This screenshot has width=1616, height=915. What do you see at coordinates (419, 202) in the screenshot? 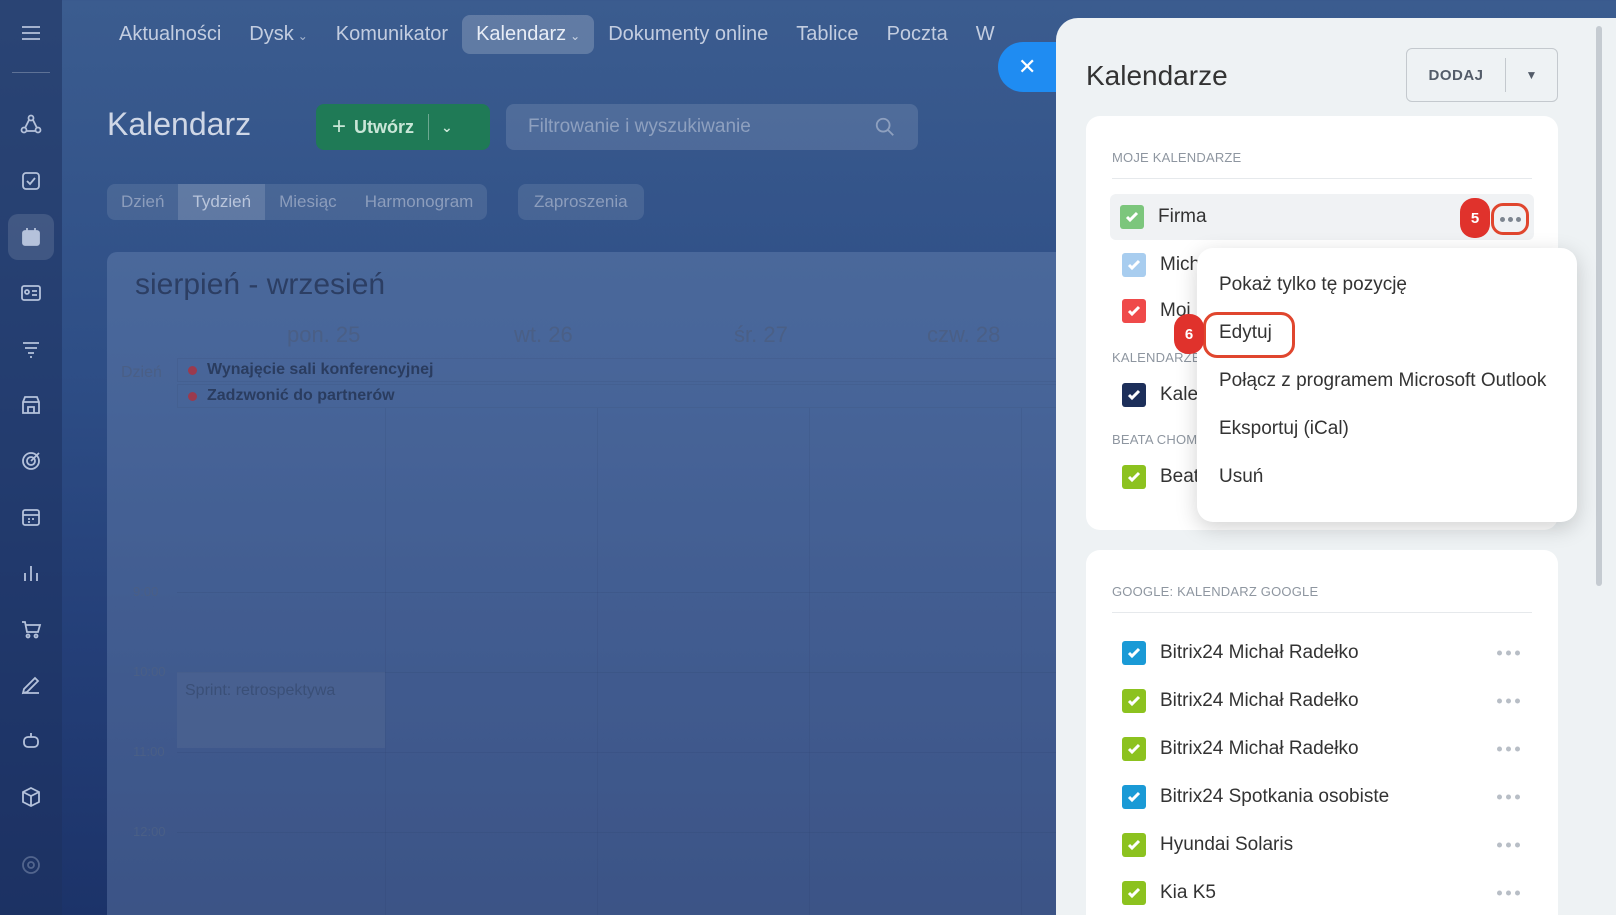
I see `tab-schedule: Harmonogram` at bounding box center [419, 202].